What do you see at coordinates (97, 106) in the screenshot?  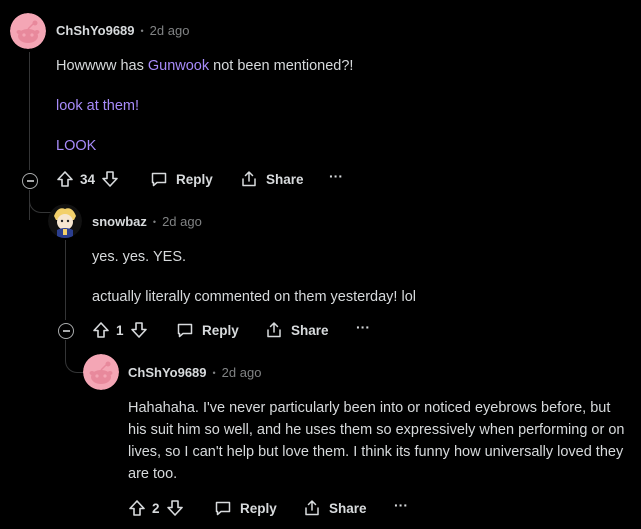 I see `look-at-them-link: look at them!` at bounding box center [97, 106].